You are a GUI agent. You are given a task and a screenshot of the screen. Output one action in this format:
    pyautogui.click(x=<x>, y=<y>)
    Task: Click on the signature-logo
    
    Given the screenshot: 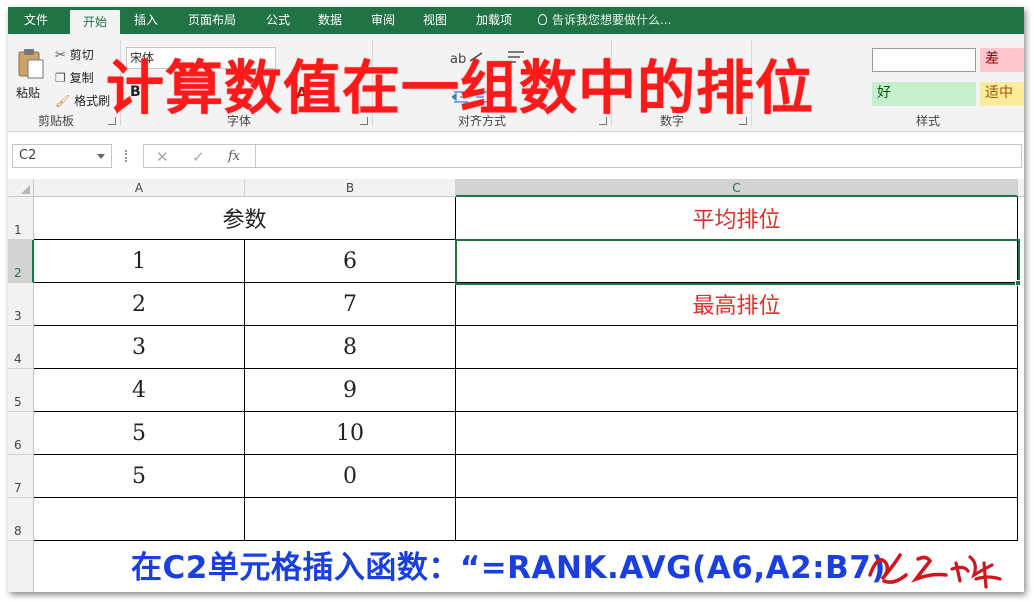 What is the action you would take?
    pyautogui.click(x=935, y=571)
    